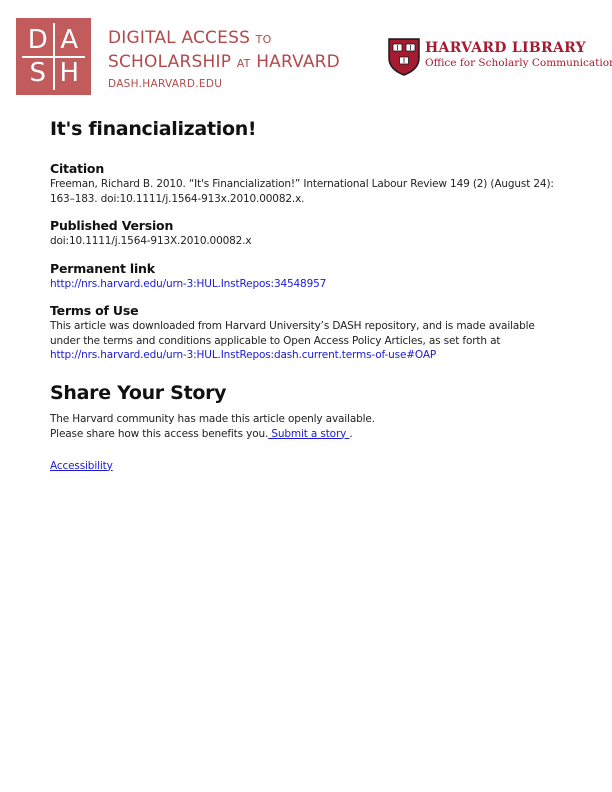 Image resolution: width=612 pixels, height=792 pixels. Describe the element at coordinates (69, 73) in the screenshot. I see `logo-letter-h: H` at that location.